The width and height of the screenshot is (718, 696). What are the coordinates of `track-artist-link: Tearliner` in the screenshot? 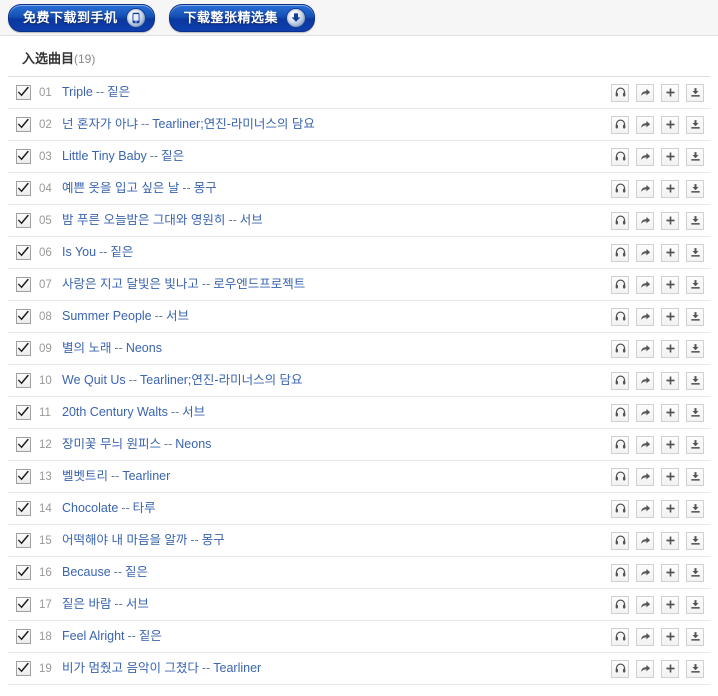 It's located at (237, 668).